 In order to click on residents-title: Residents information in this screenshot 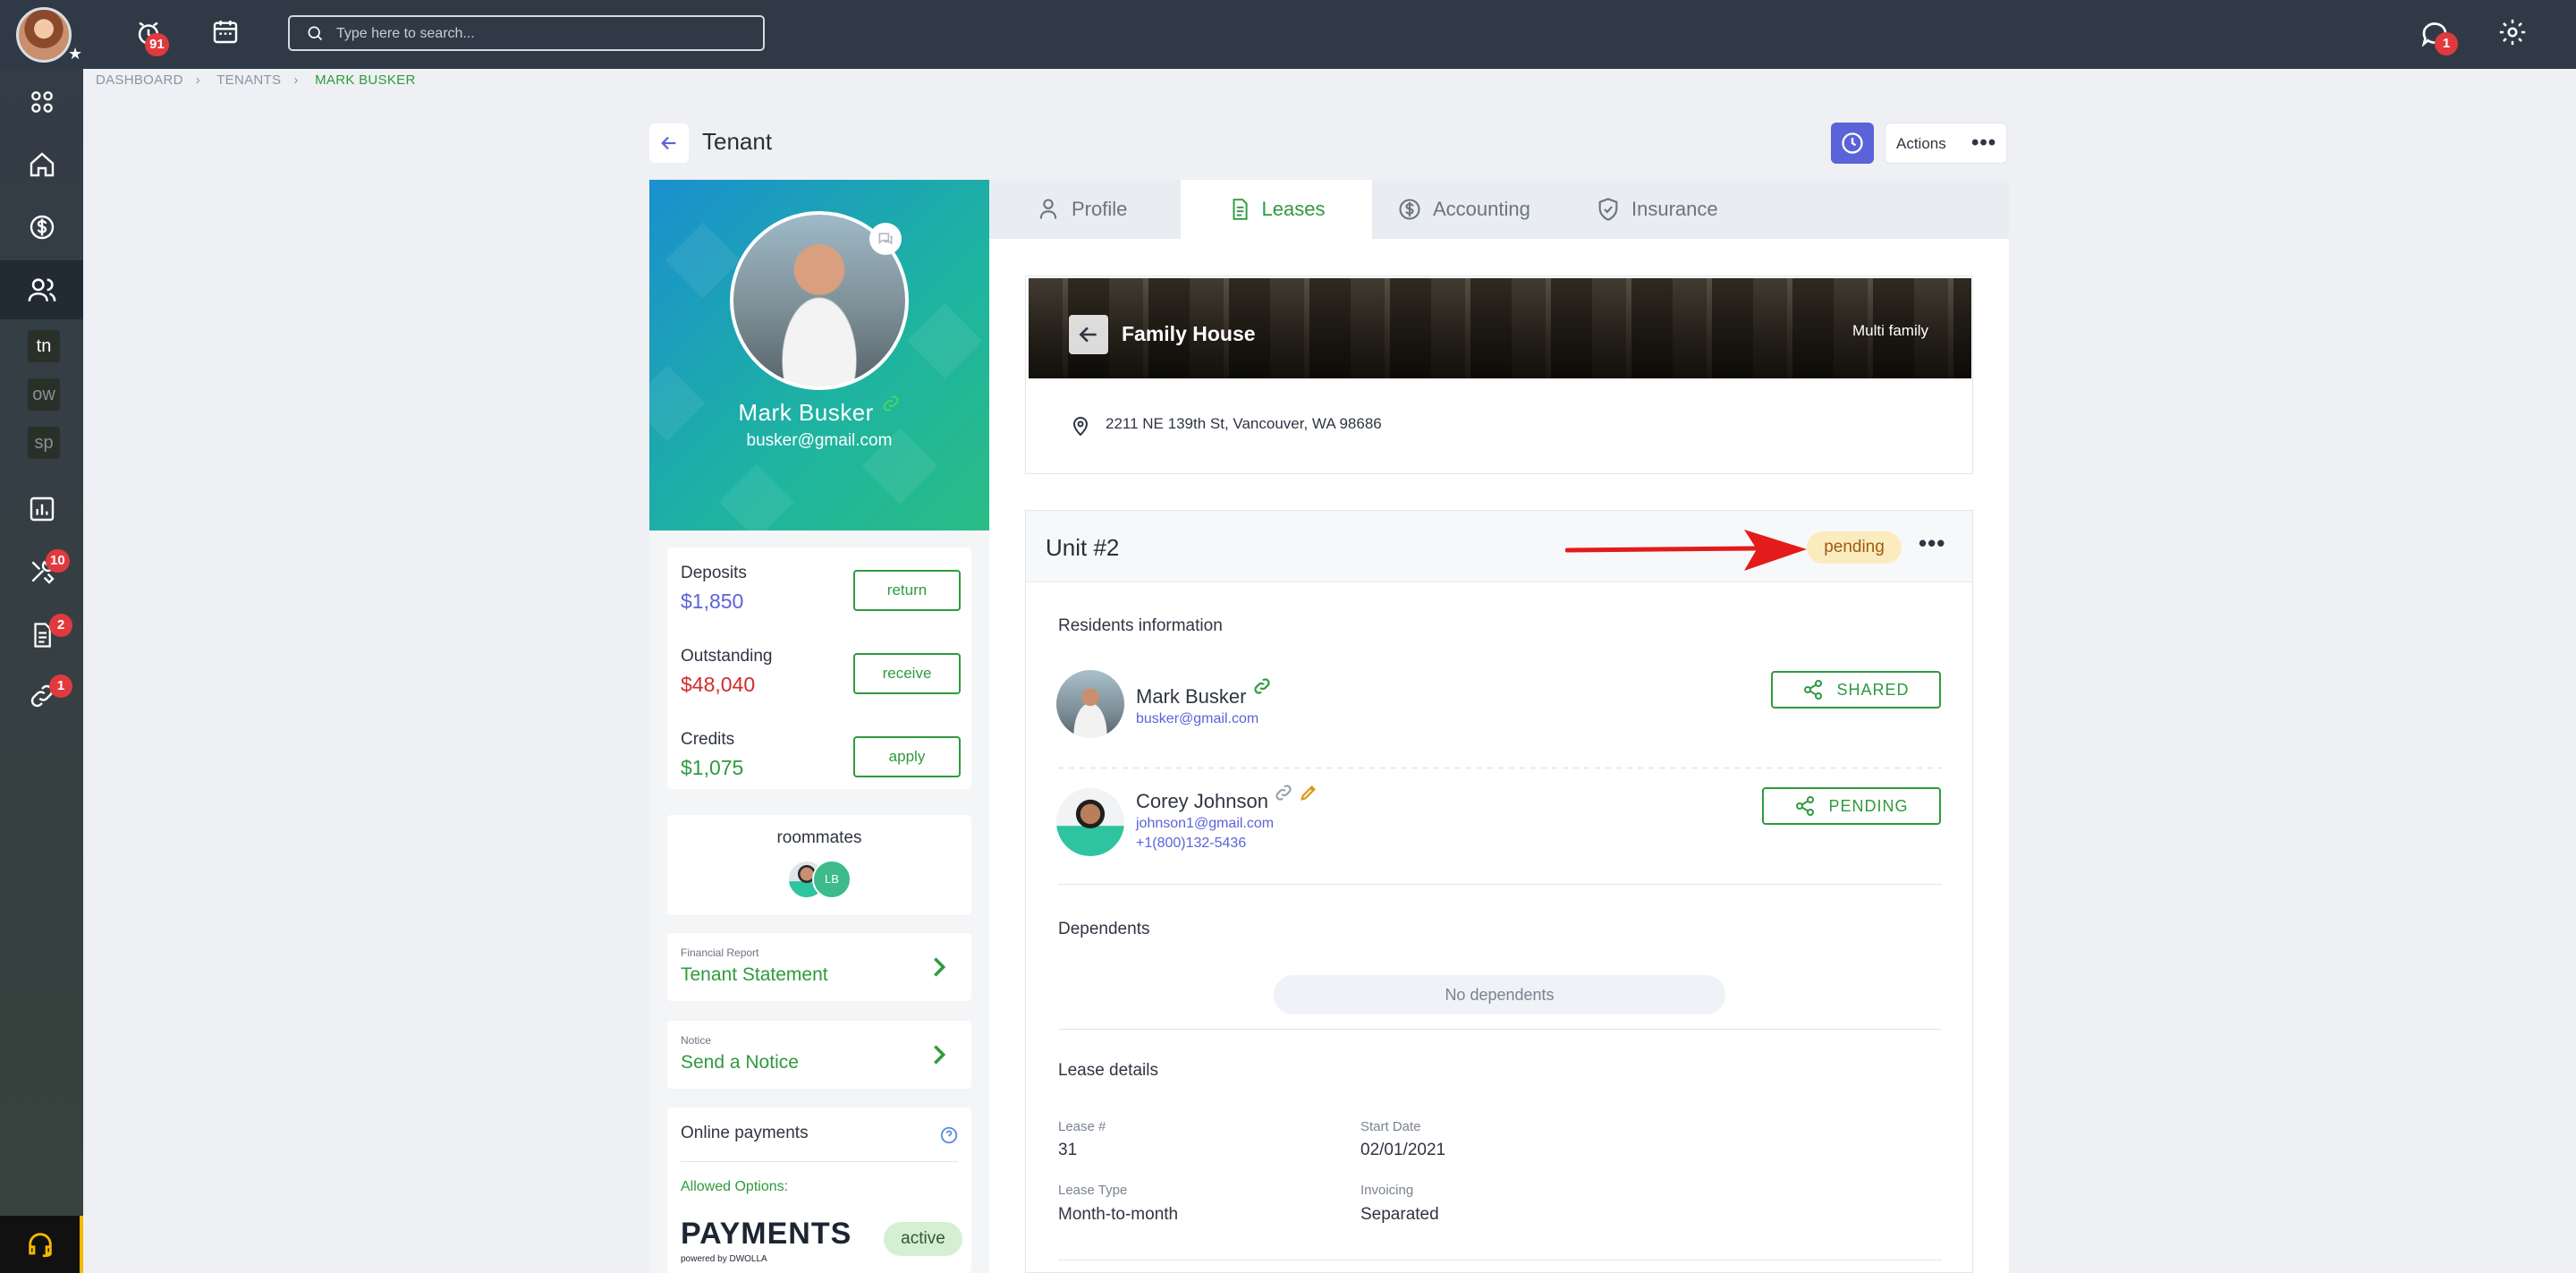, I will do `click(1140, 625)`.